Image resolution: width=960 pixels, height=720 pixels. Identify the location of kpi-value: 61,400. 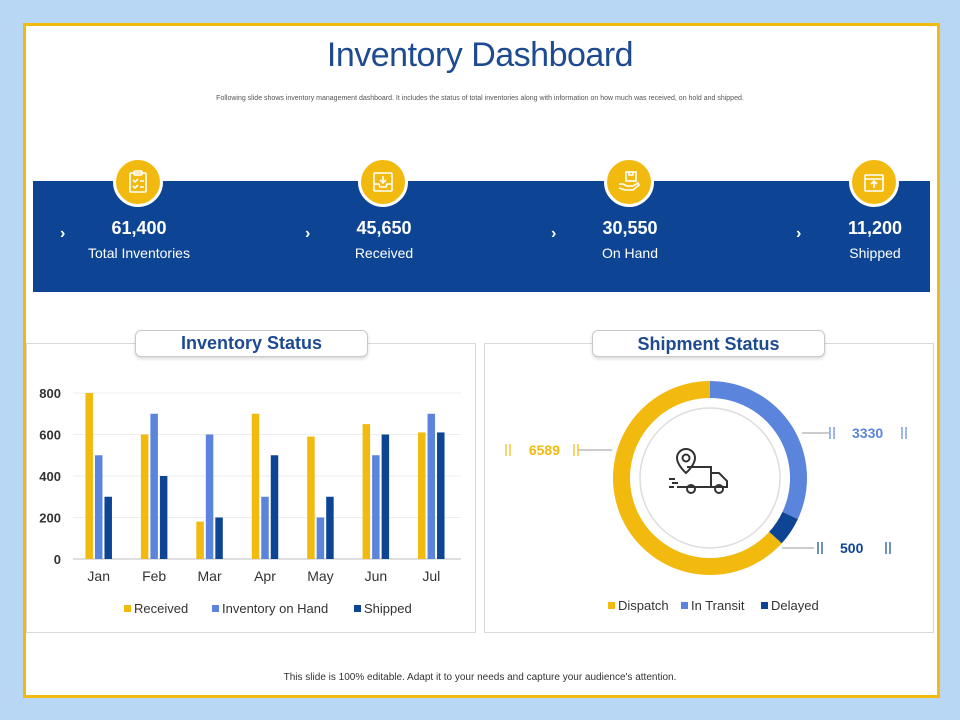
(139, 228).